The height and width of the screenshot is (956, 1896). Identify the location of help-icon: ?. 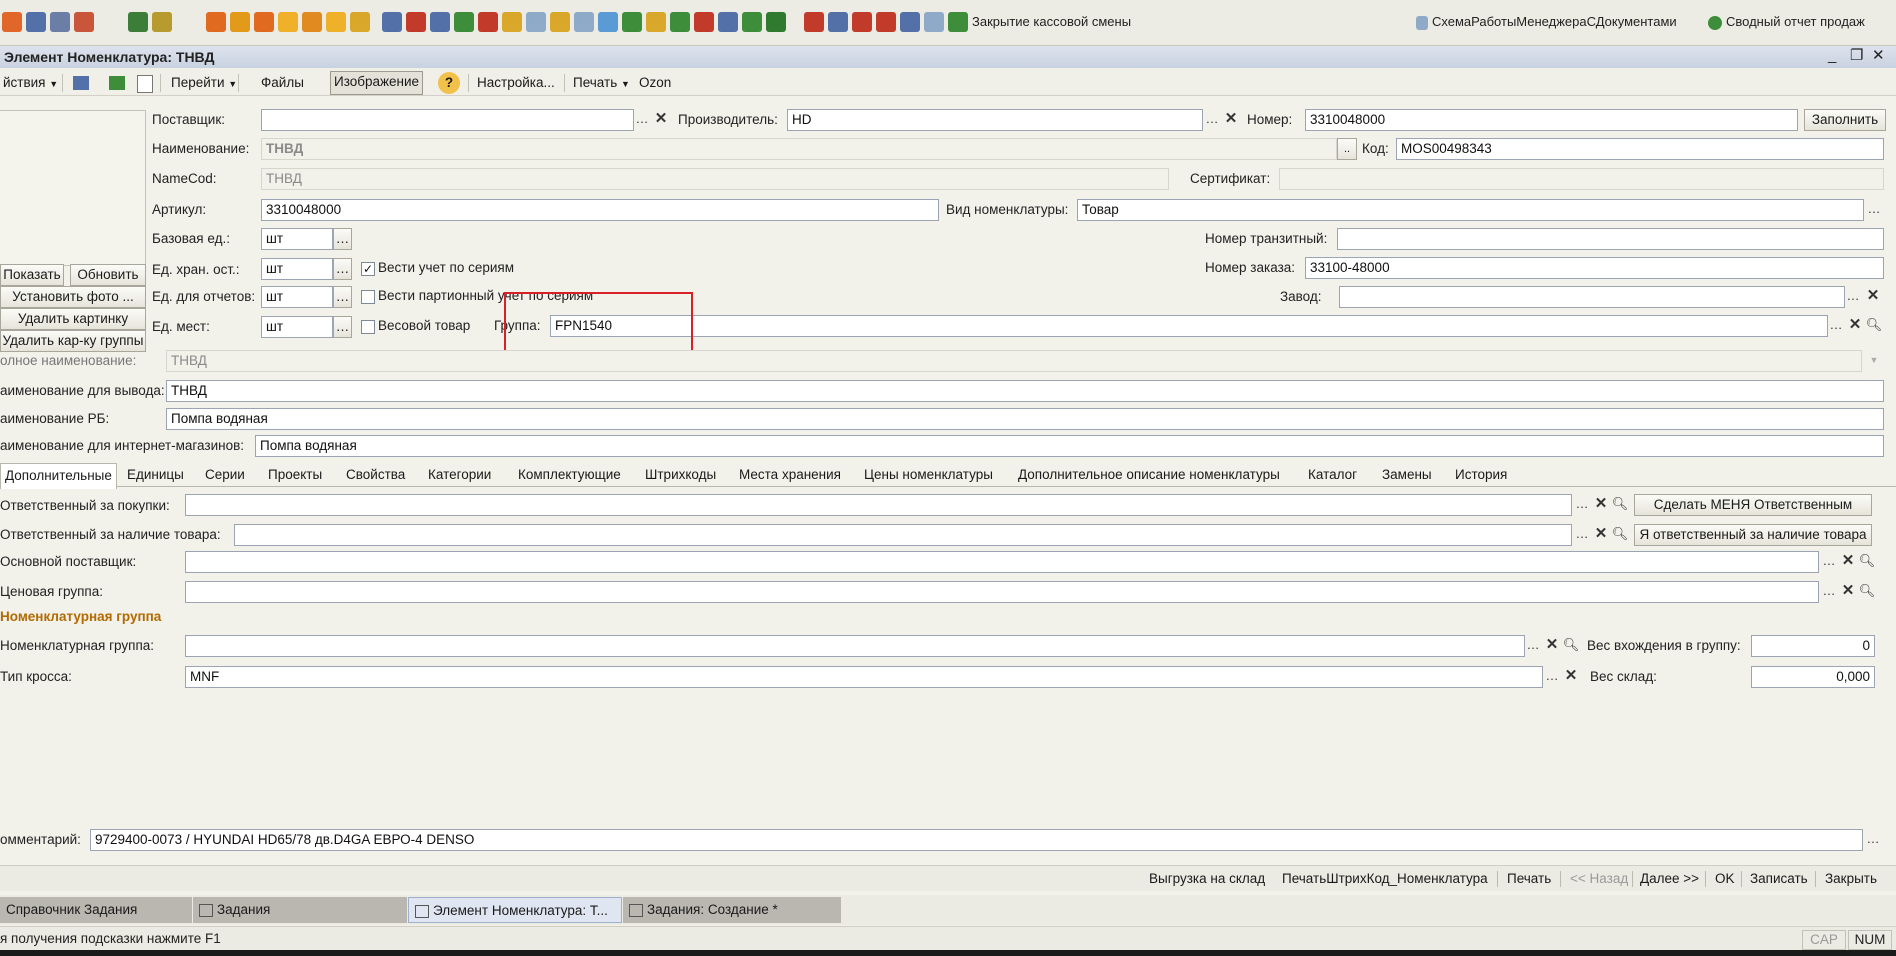
(449, 83).